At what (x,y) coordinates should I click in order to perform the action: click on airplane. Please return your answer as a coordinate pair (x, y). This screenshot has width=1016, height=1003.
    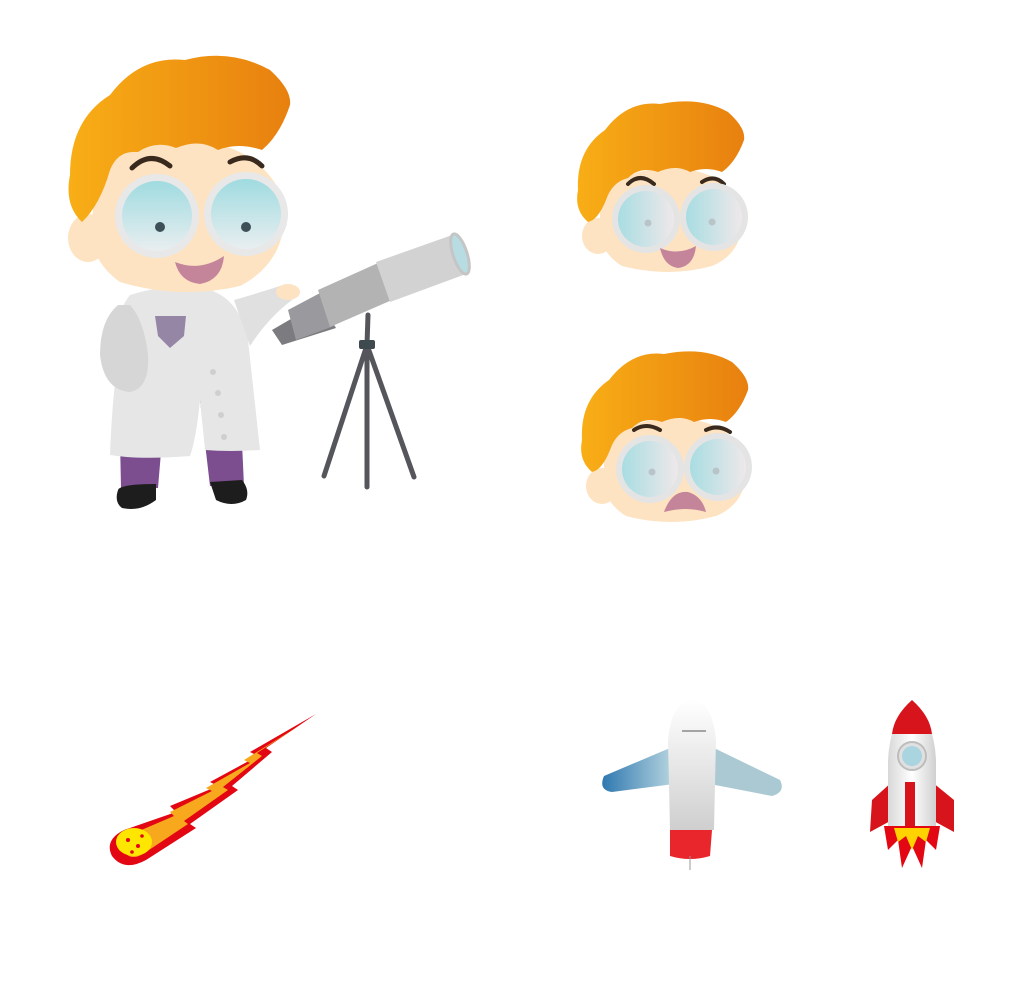
    Looking at the image, I should click on (692, 785).